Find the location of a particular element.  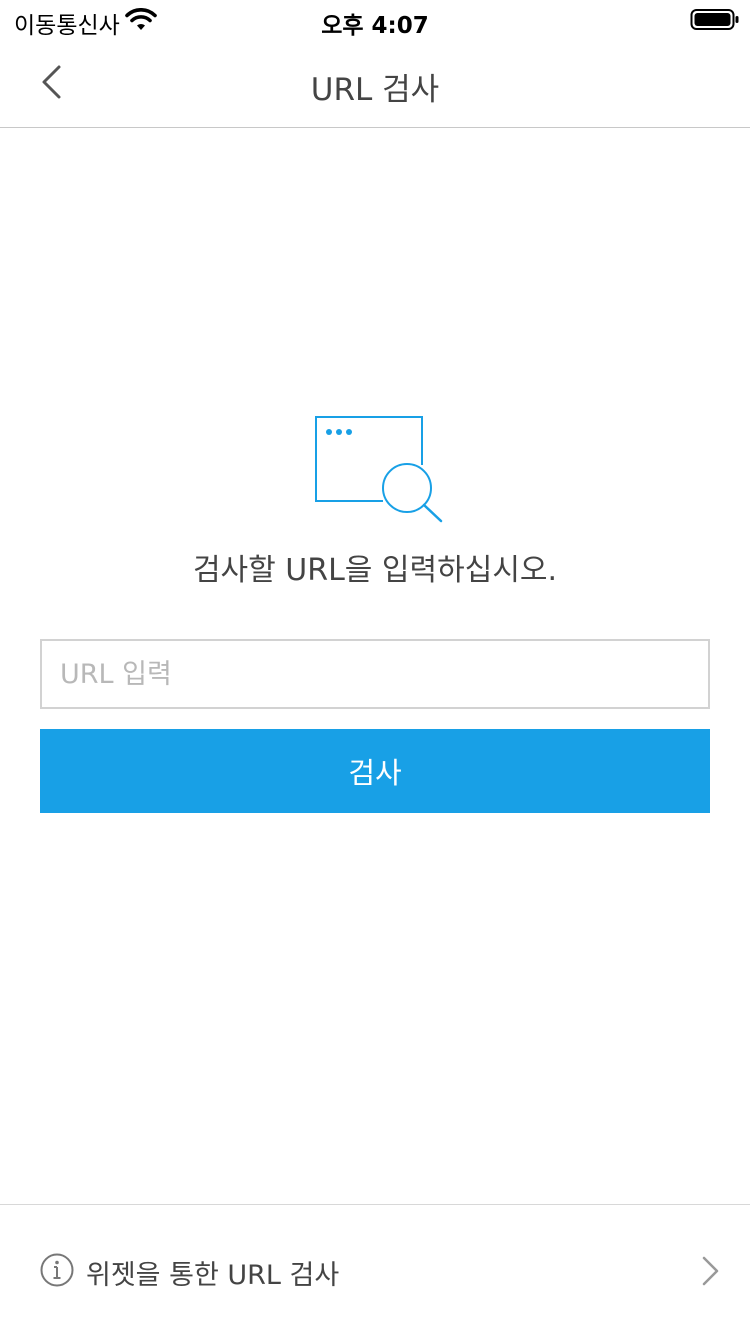

prompt-text: 검사할 URL을 입력하십시오. is located at coordinates (375, 570).